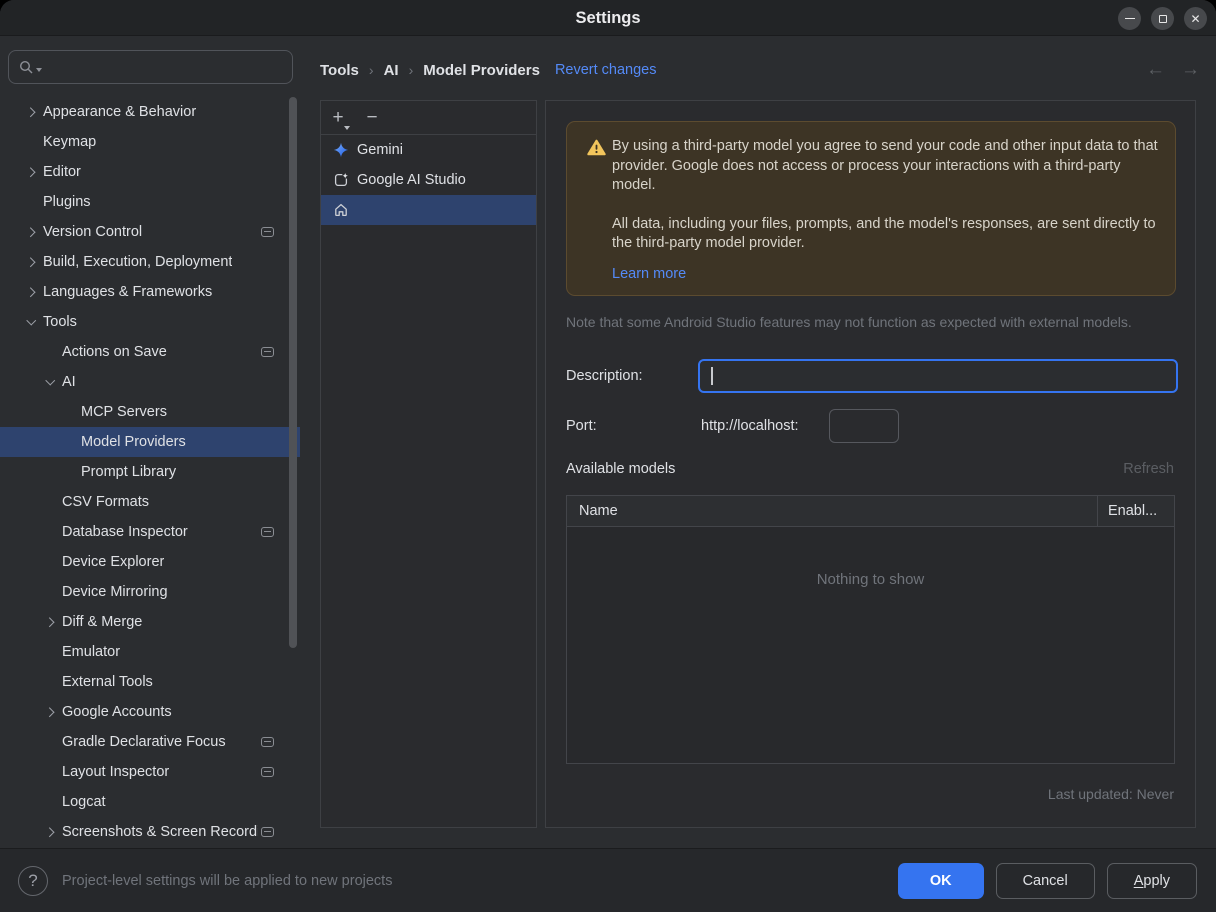 Image resolution: width=1216 pixels, height=912 pixels. What do you see at coordinates (1173, 70) in the screenshot?
I see `history-navigation: ← →` at bounding box center [1173, 70].